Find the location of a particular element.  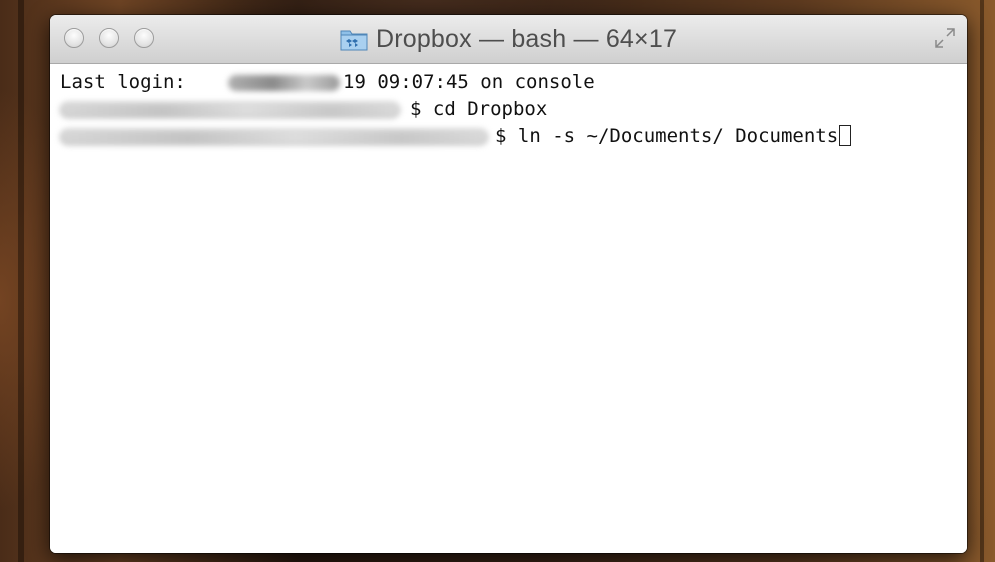

window-title: Dropbox — bash — 64×17 is located at coordinates (526, 38).